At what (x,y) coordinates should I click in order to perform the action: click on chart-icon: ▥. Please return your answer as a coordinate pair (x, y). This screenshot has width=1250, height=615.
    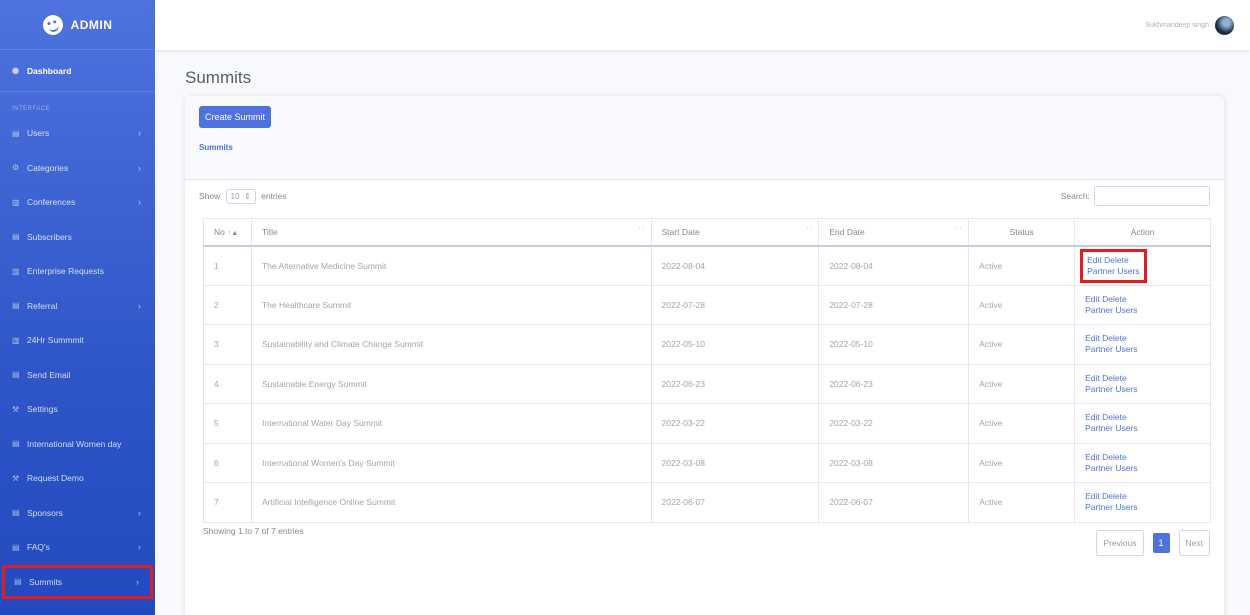
    Looking at the image, I should click on (16, 271).